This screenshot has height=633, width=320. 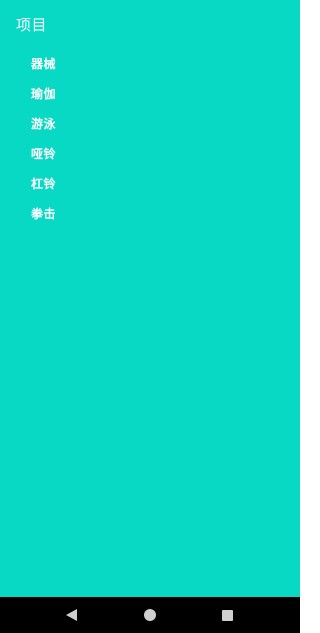 I want to click on recents-button, so click(x=227, y=615).